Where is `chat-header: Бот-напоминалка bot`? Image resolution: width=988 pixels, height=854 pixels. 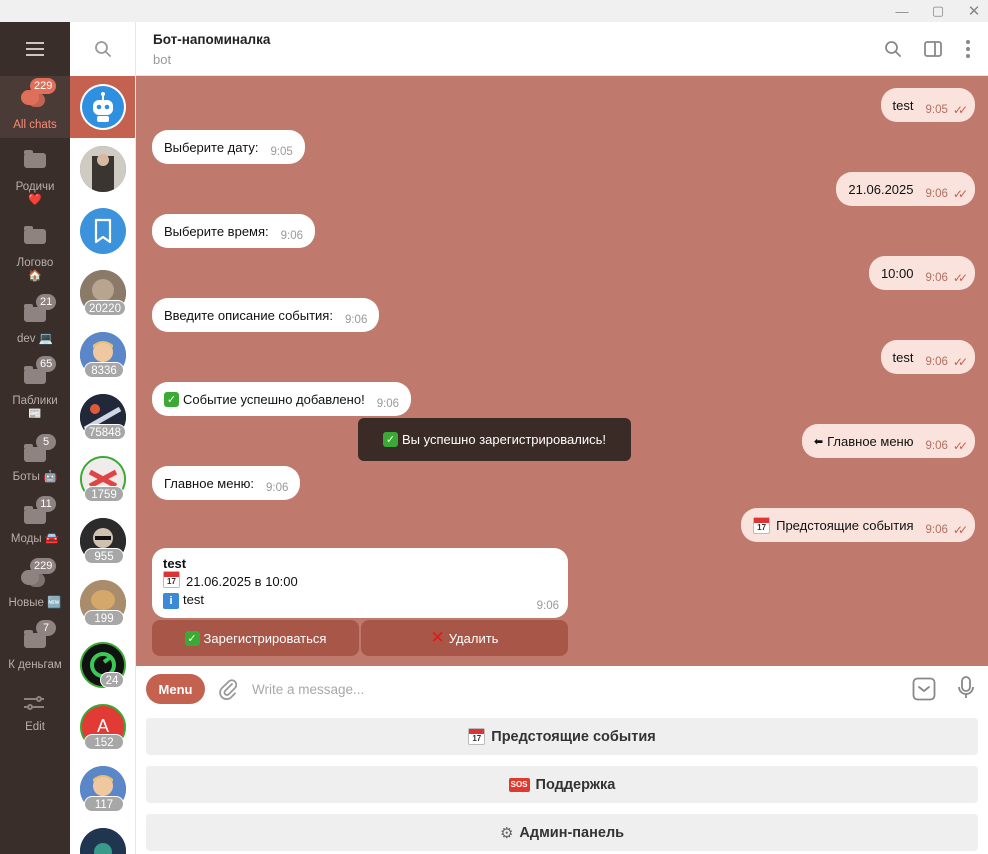
chat-header: Бот-напоминалка bot is located at coordinates (562, 49).